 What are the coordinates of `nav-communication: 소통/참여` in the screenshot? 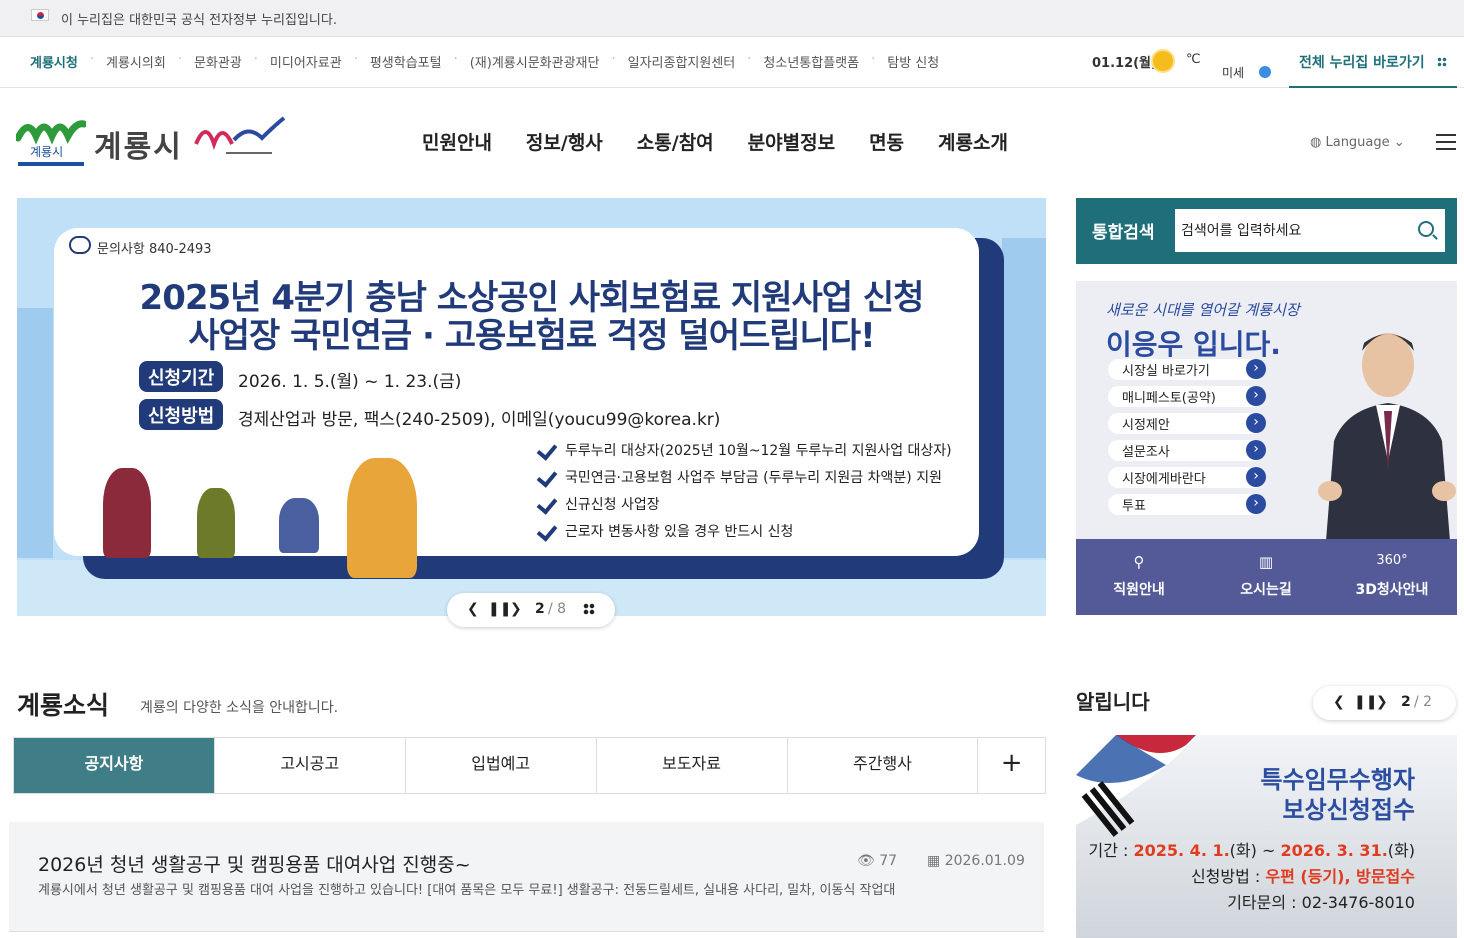 It's located at (675, 141).